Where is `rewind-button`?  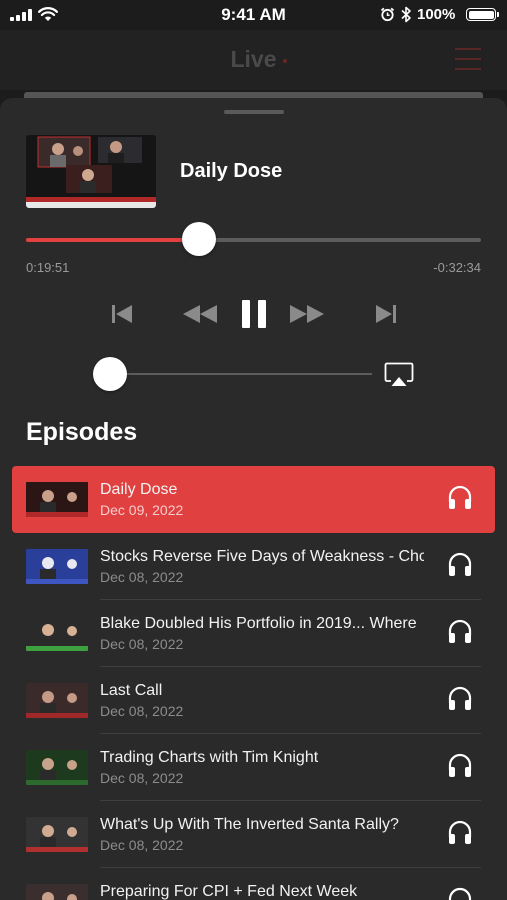
rewind-button is located at coordinates (200, 314).